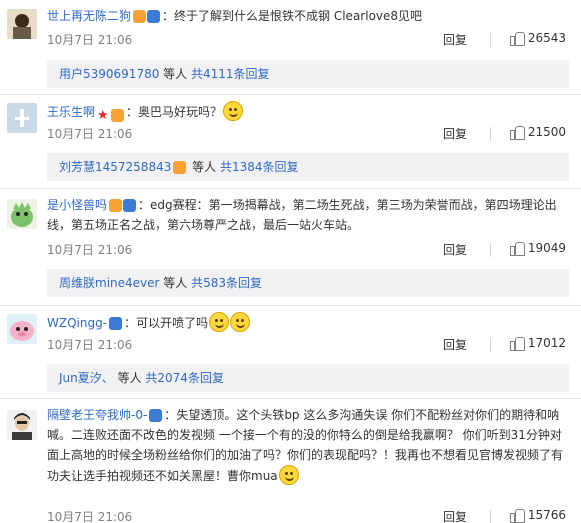 The height and width of the screenshot is (523, 581). I want to click on like-count: 15766, so click(546, 515).